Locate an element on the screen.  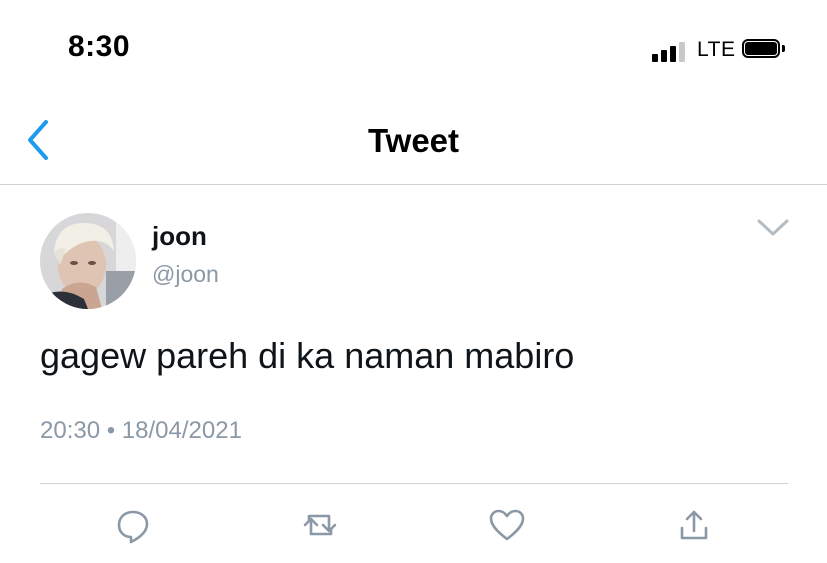
reply-button is located at coordinates (133, 525).